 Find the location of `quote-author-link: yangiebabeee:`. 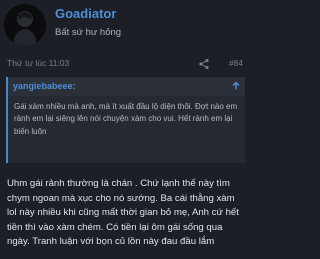

quote-author-link: yangiebabeee: is located at coordinates (44, 86).